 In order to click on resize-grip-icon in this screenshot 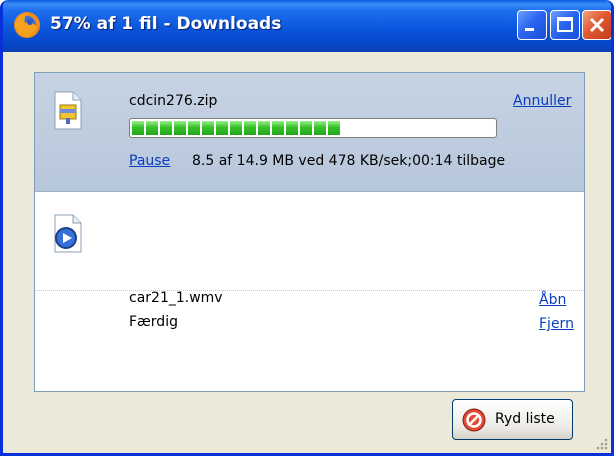, I will do `click(602, 444)`.